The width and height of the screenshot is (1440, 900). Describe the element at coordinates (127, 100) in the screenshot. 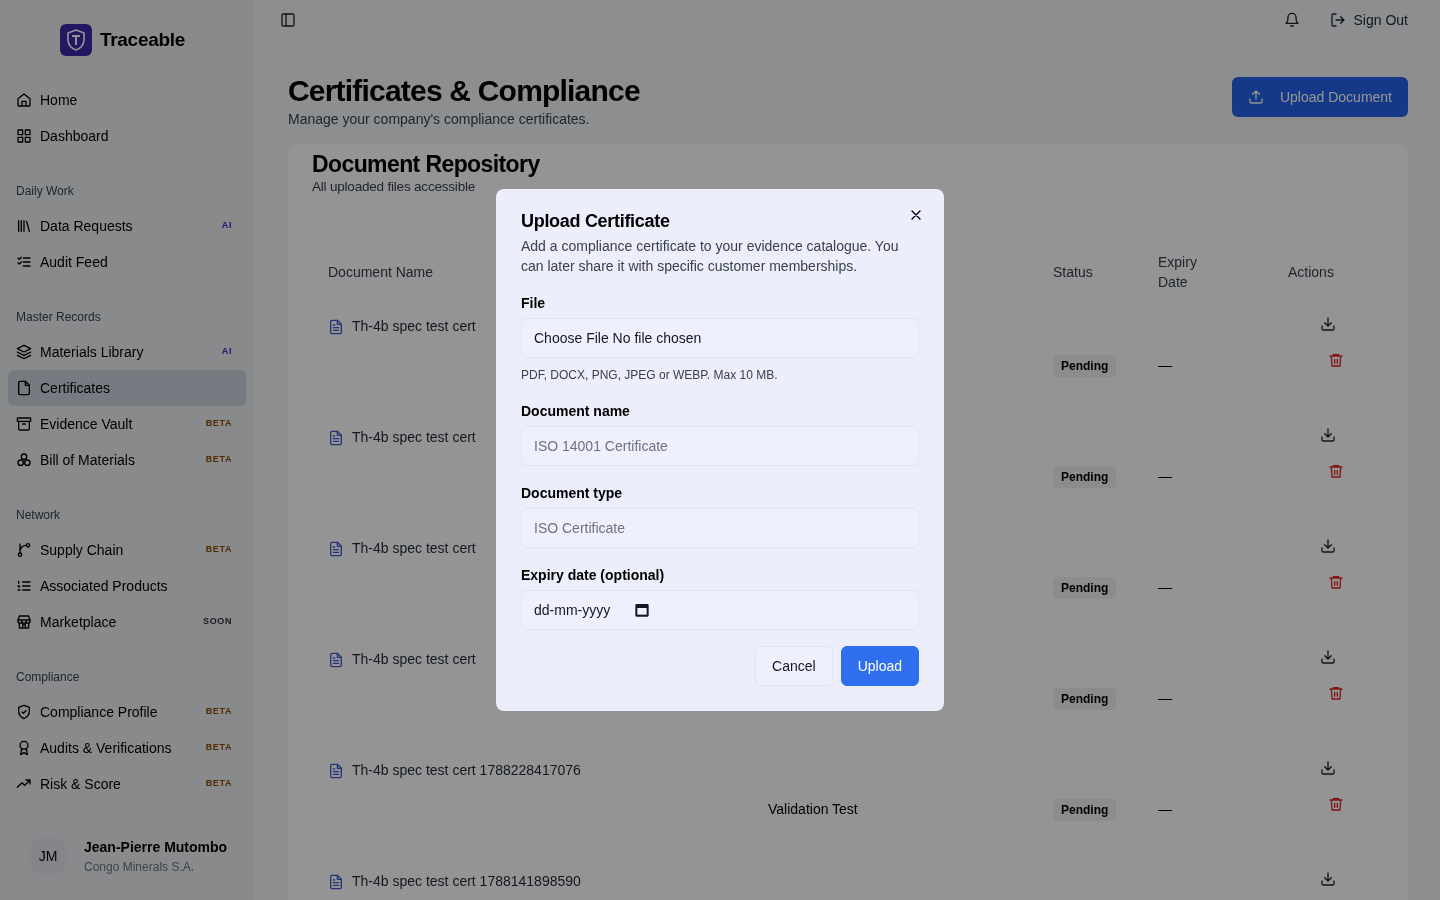

I see `sidebar-item: Home` at that location.